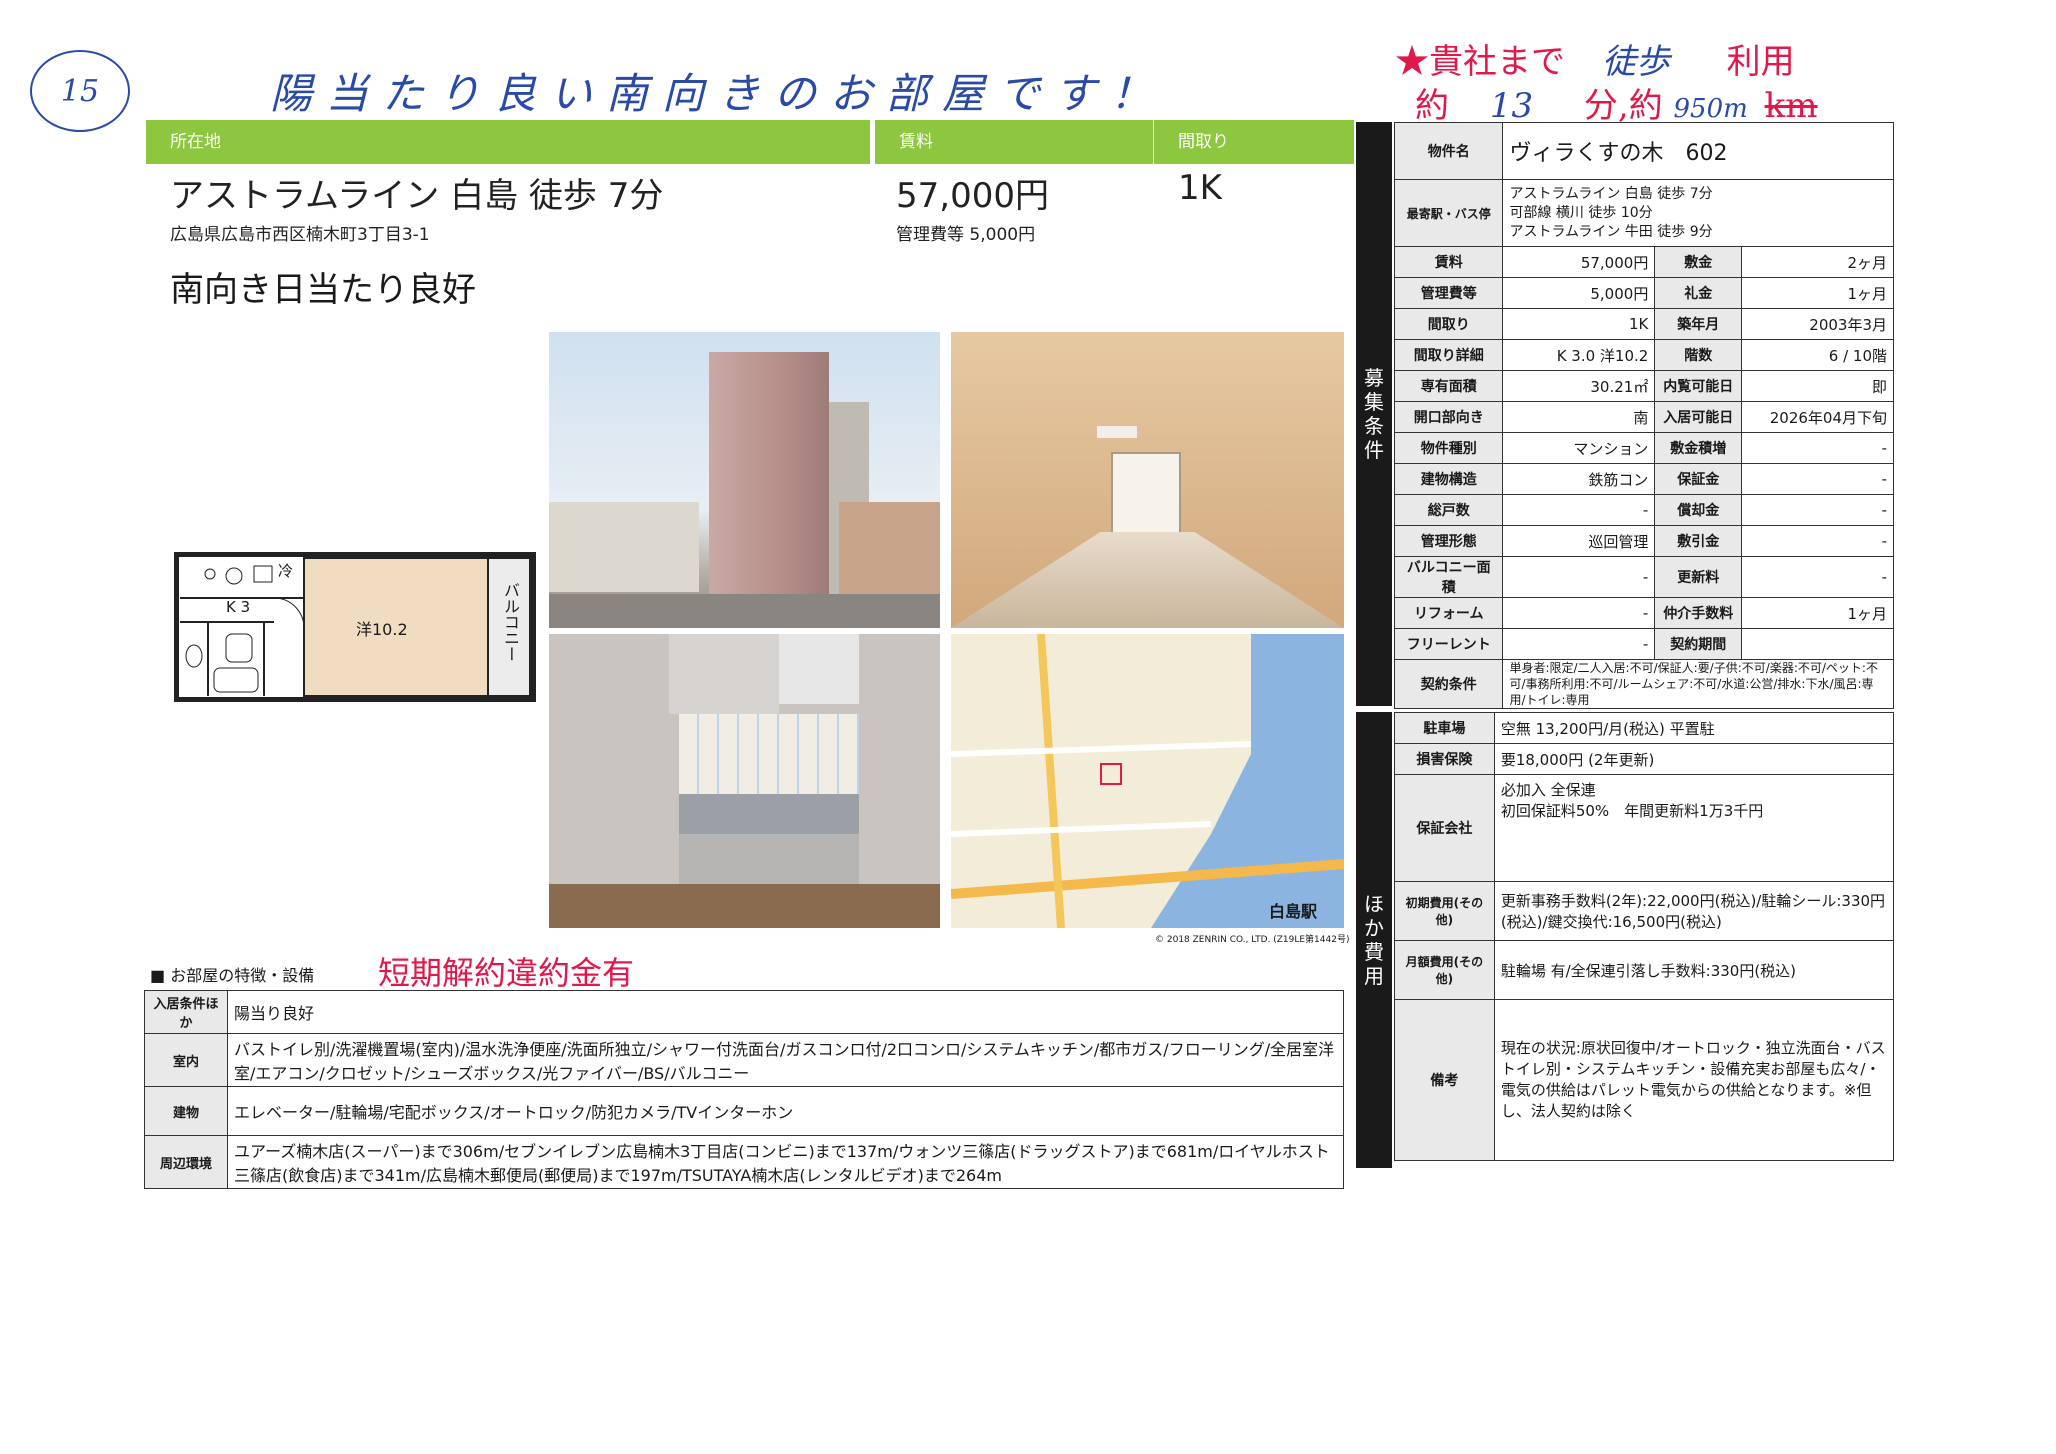 Image resolution: width=2056 pixels, height=1454 pixels. I want to click on spec-row: 開口部向き南入居可能日 2026年04月下旬, so click(1643, 417).